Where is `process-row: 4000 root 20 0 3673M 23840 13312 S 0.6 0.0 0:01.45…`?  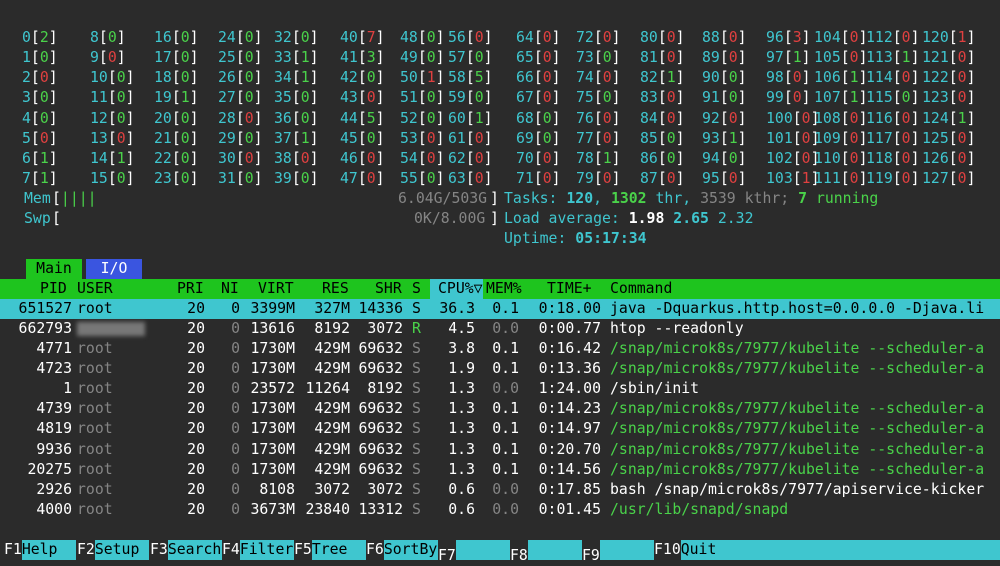 process-row: 4000 root 20 0 3673M 23840 13312 S 0.6 0.0 0:01.45… is located at coordinates (500, 510).